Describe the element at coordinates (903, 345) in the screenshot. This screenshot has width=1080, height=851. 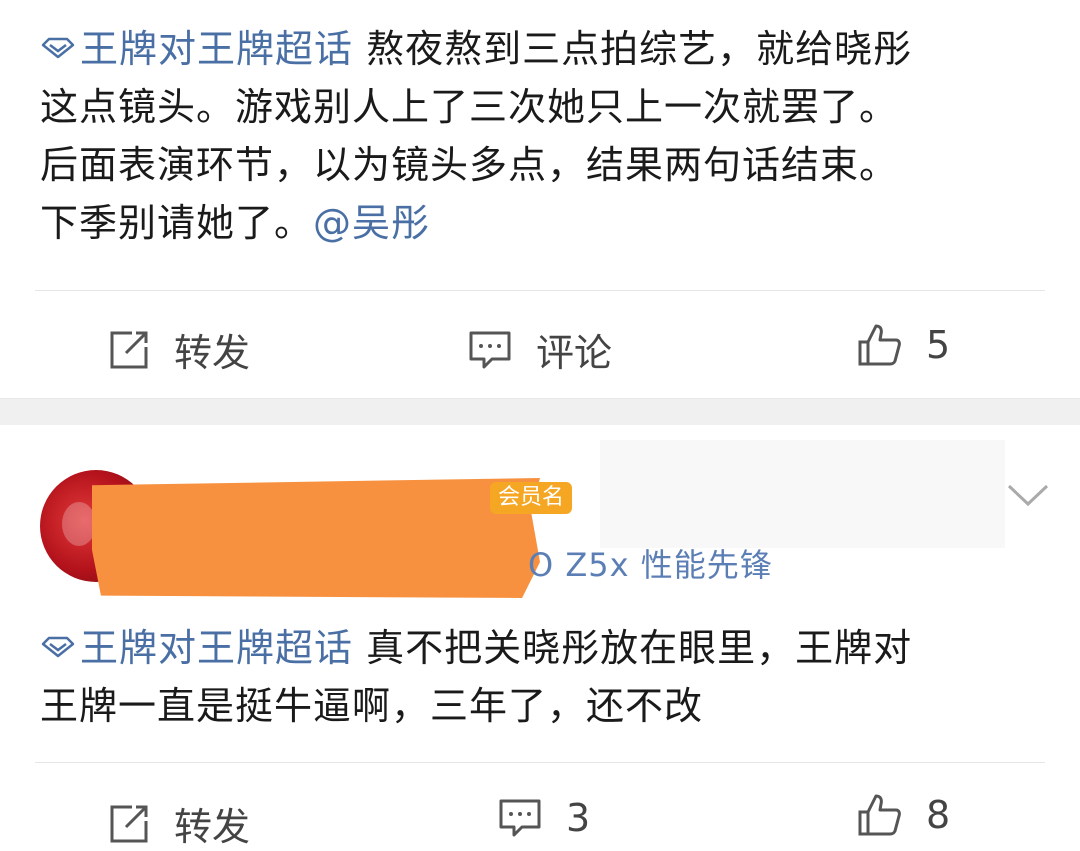
I see `like-button: 5` at that location.